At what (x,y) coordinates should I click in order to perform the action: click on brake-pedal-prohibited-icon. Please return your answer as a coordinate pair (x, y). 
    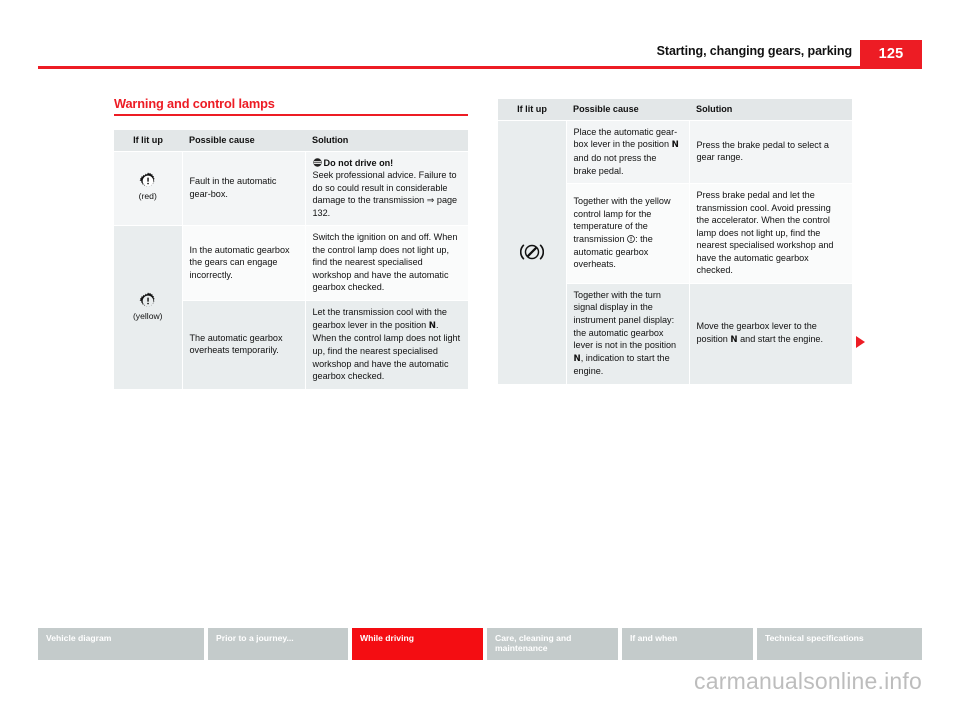
    Looking at the image, I should click on (531, 252).